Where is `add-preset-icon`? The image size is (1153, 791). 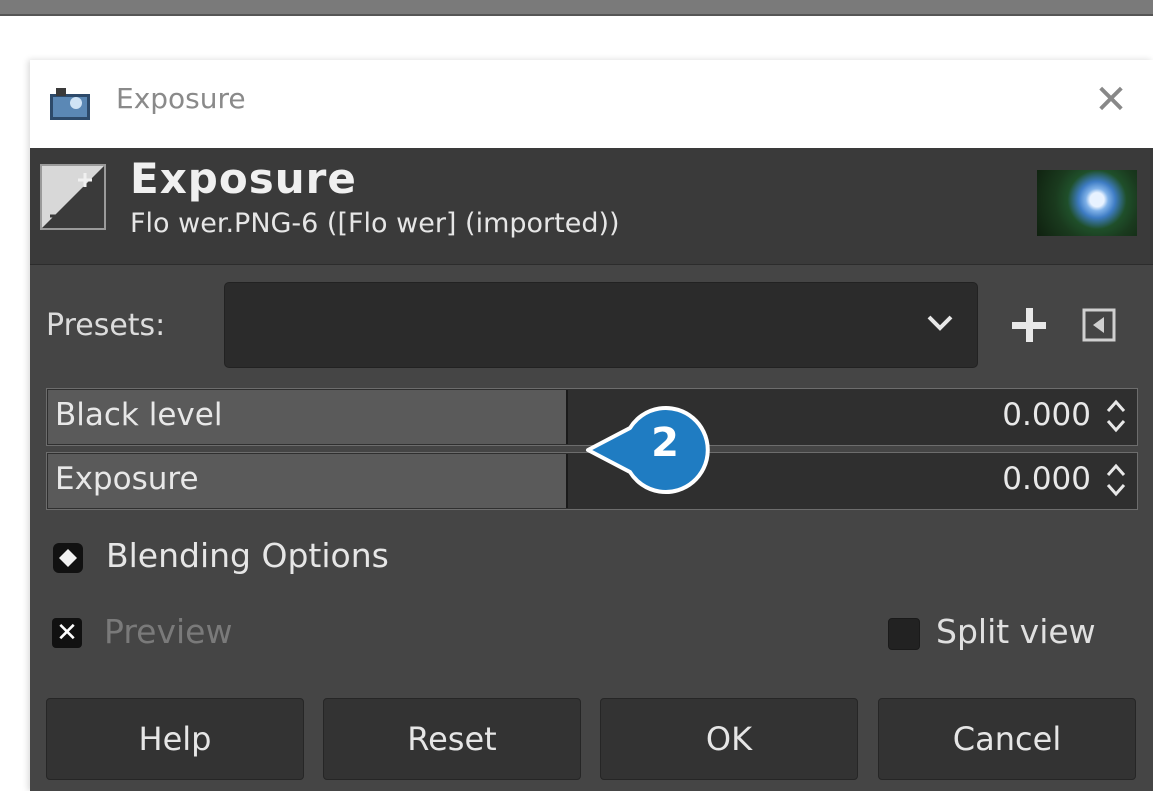 add-preset-icon is located at coordinates (1029, 325).